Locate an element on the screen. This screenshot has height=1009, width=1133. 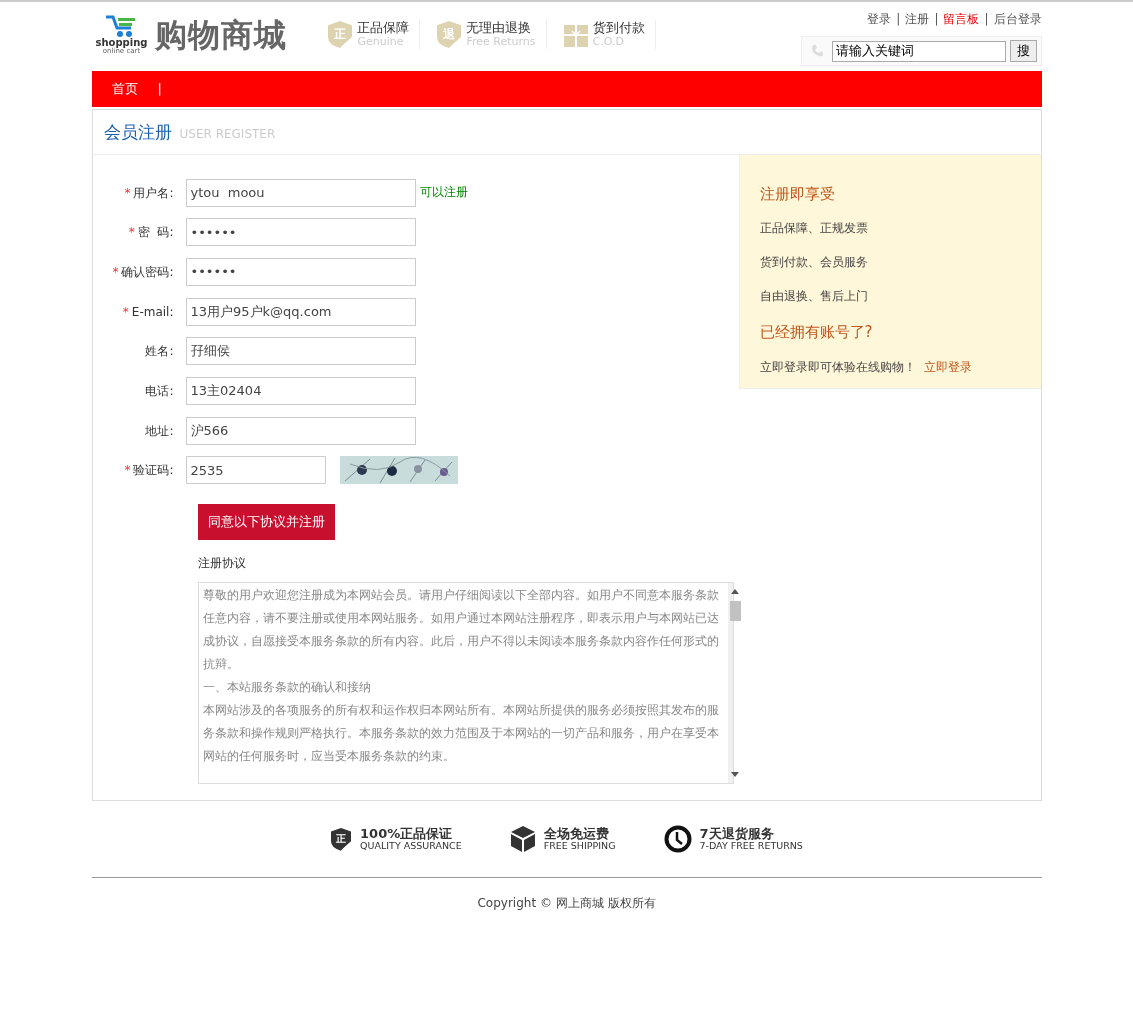
panel-title: 会员注册 is located at coordinates (137, 132).